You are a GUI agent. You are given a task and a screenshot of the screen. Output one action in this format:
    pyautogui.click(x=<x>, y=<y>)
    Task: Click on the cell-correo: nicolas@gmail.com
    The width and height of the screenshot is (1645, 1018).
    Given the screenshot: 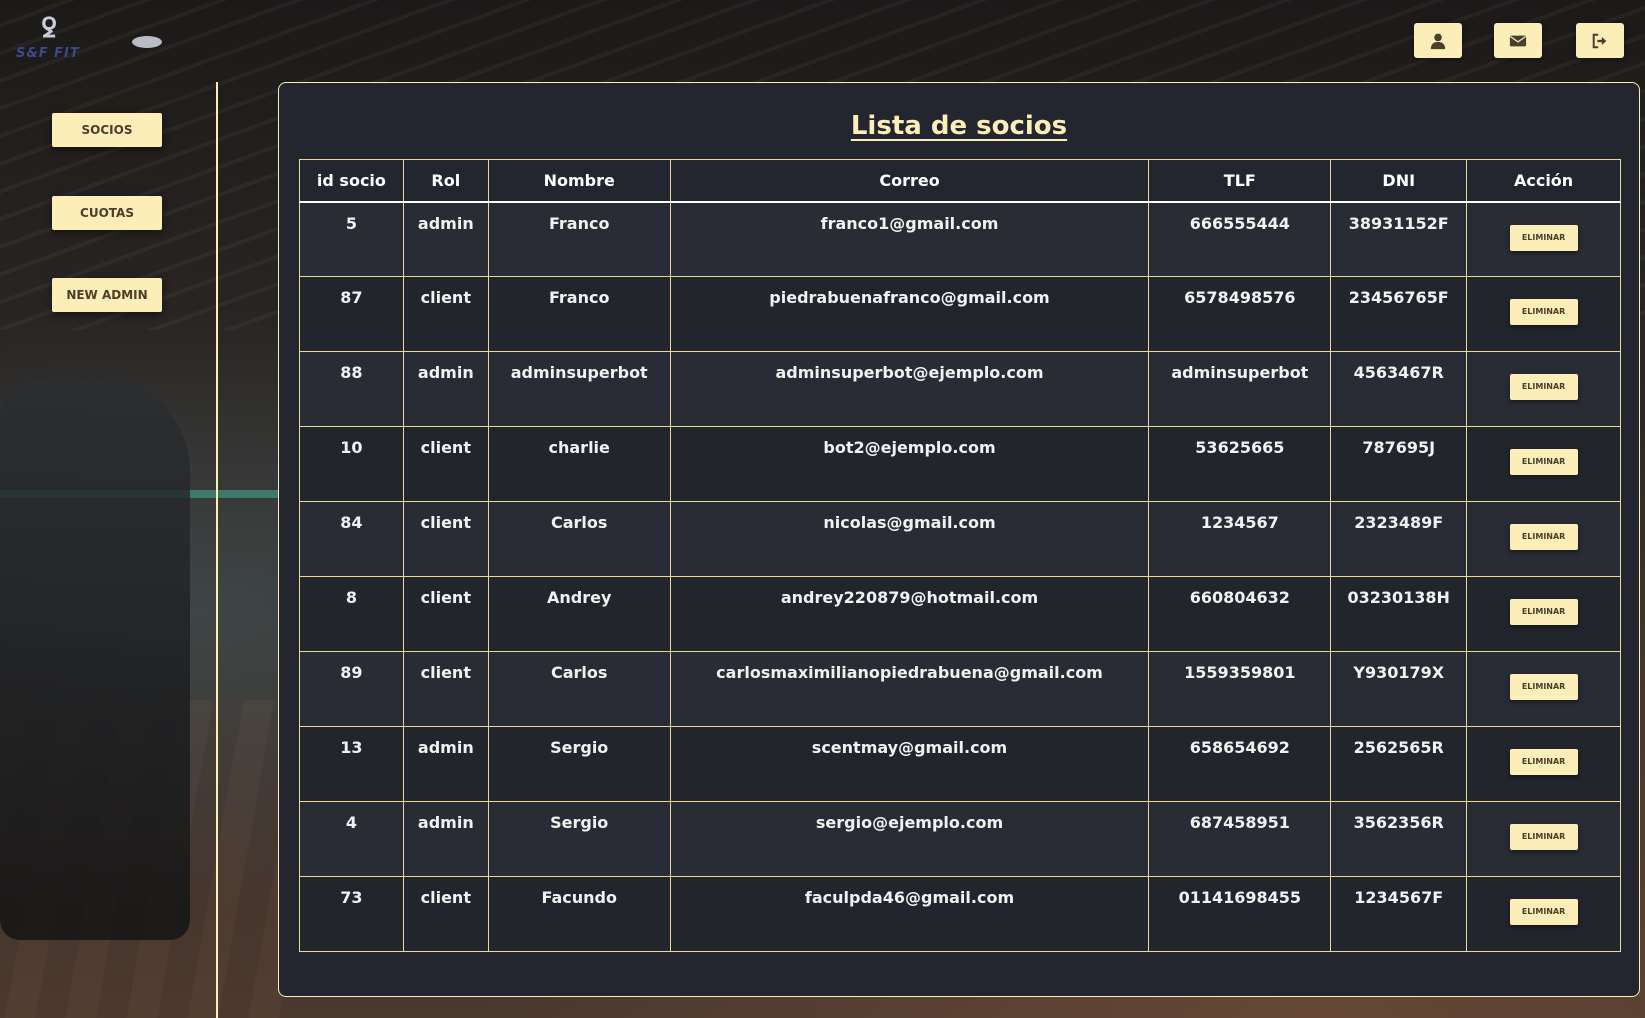 What is the action you would take?
    pyautogui.click(x=909, y=539)
    